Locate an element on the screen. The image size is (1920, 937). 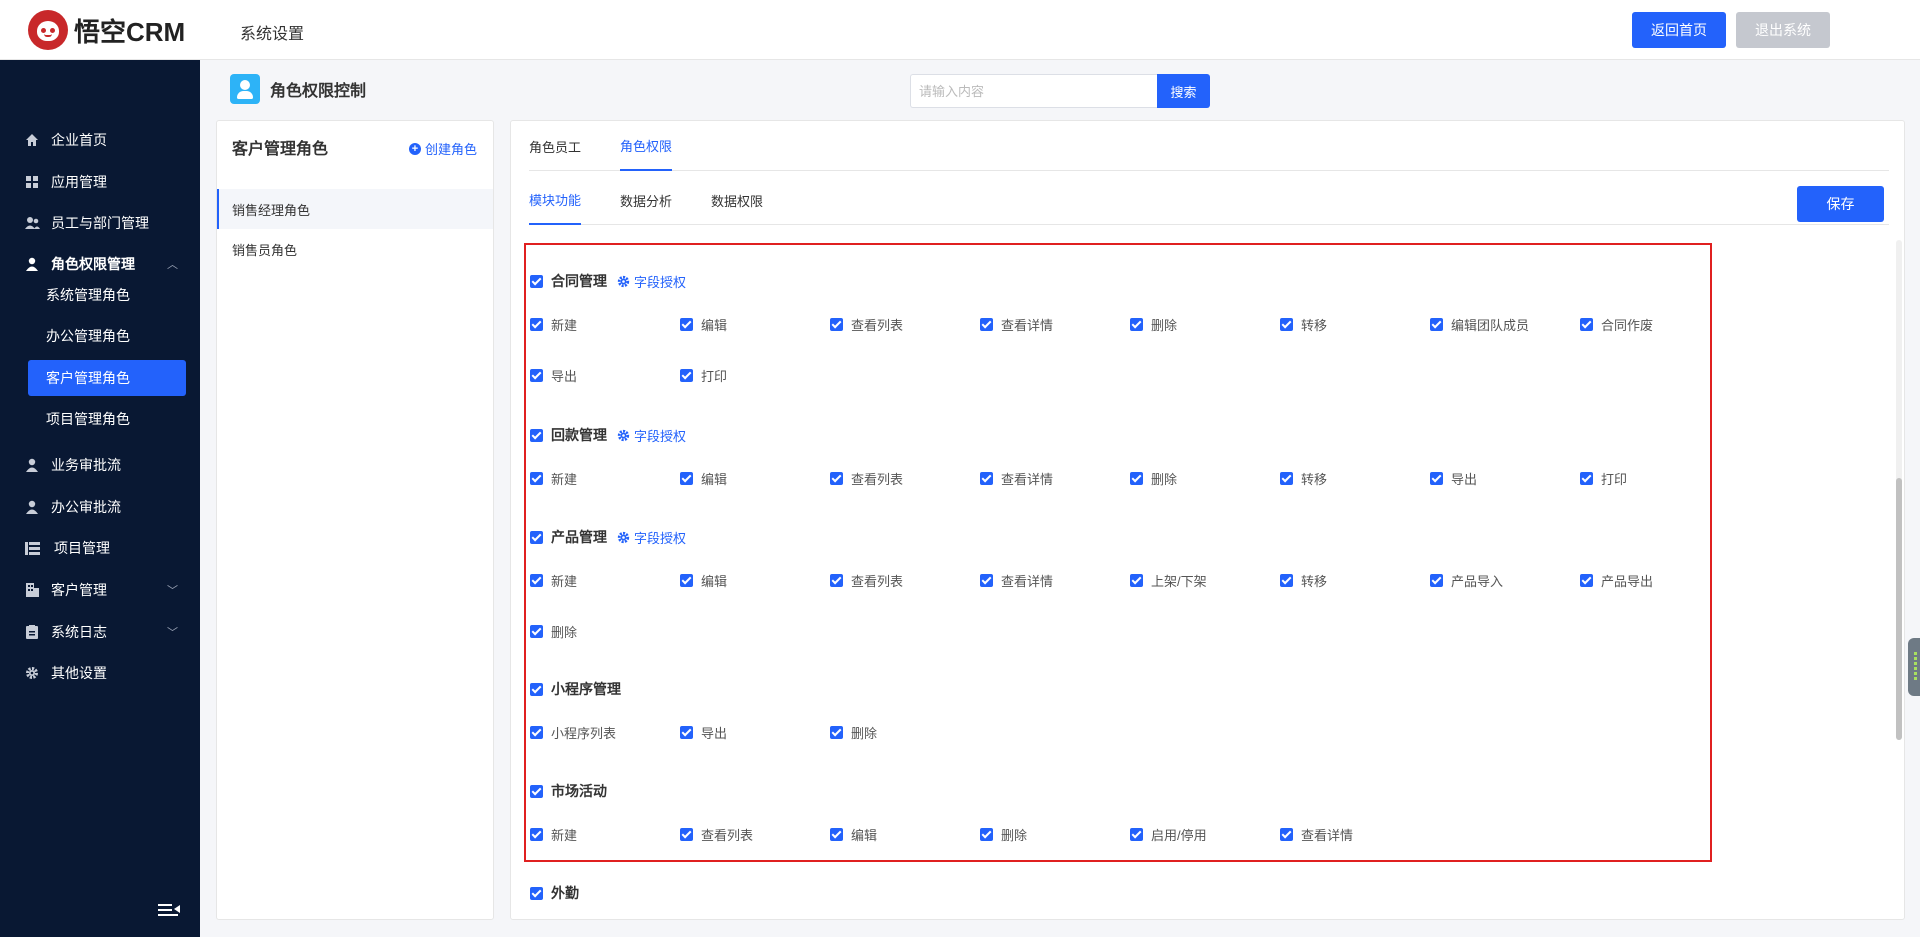
permission-checkbox: 合同作废 is located at coordinates (1616, 324).